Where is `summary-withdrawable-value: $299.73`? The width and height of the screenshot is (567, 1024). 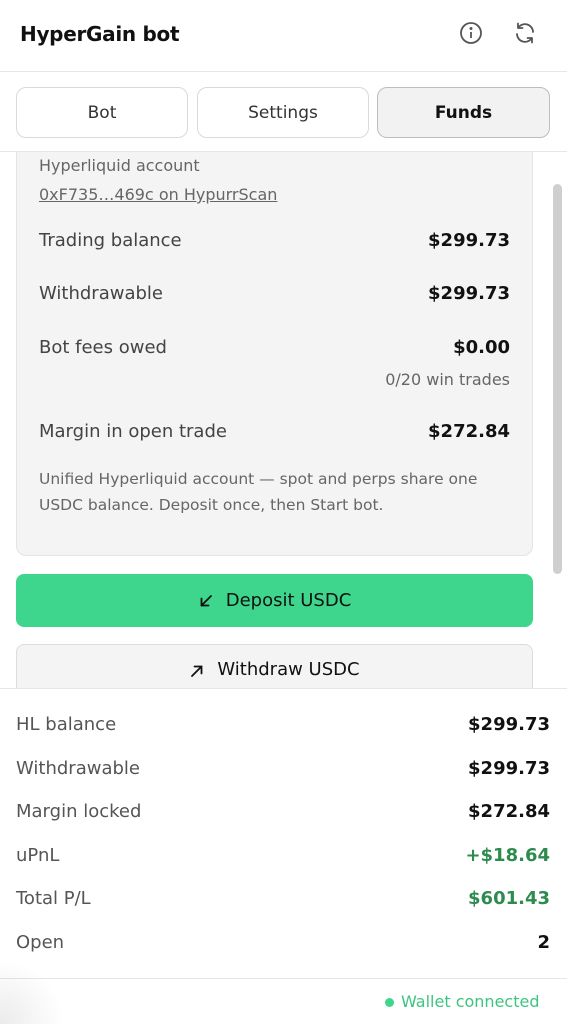 summary-withdrawable-value: $299.73 is located at coordinates (509, 768).